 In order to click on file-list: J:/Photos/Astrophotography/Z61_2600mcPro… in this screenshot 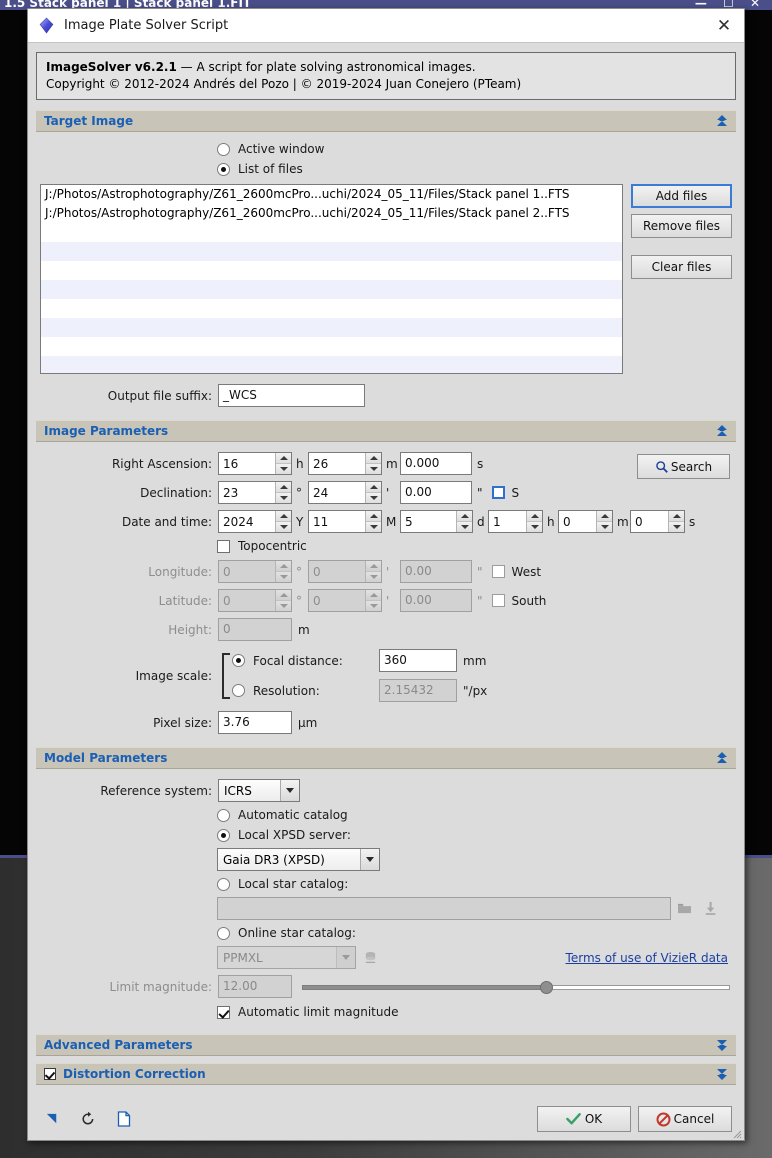, I will do `click(331, 279)`.